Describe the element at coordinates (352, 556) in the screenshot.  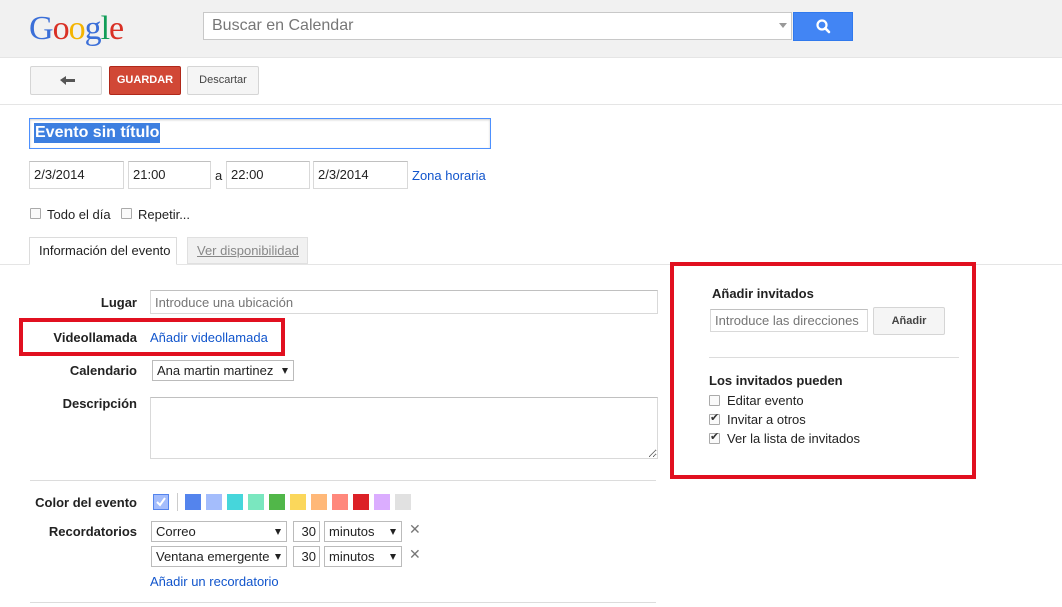
I see `reminder-2-unit-value: minutos` at that location.